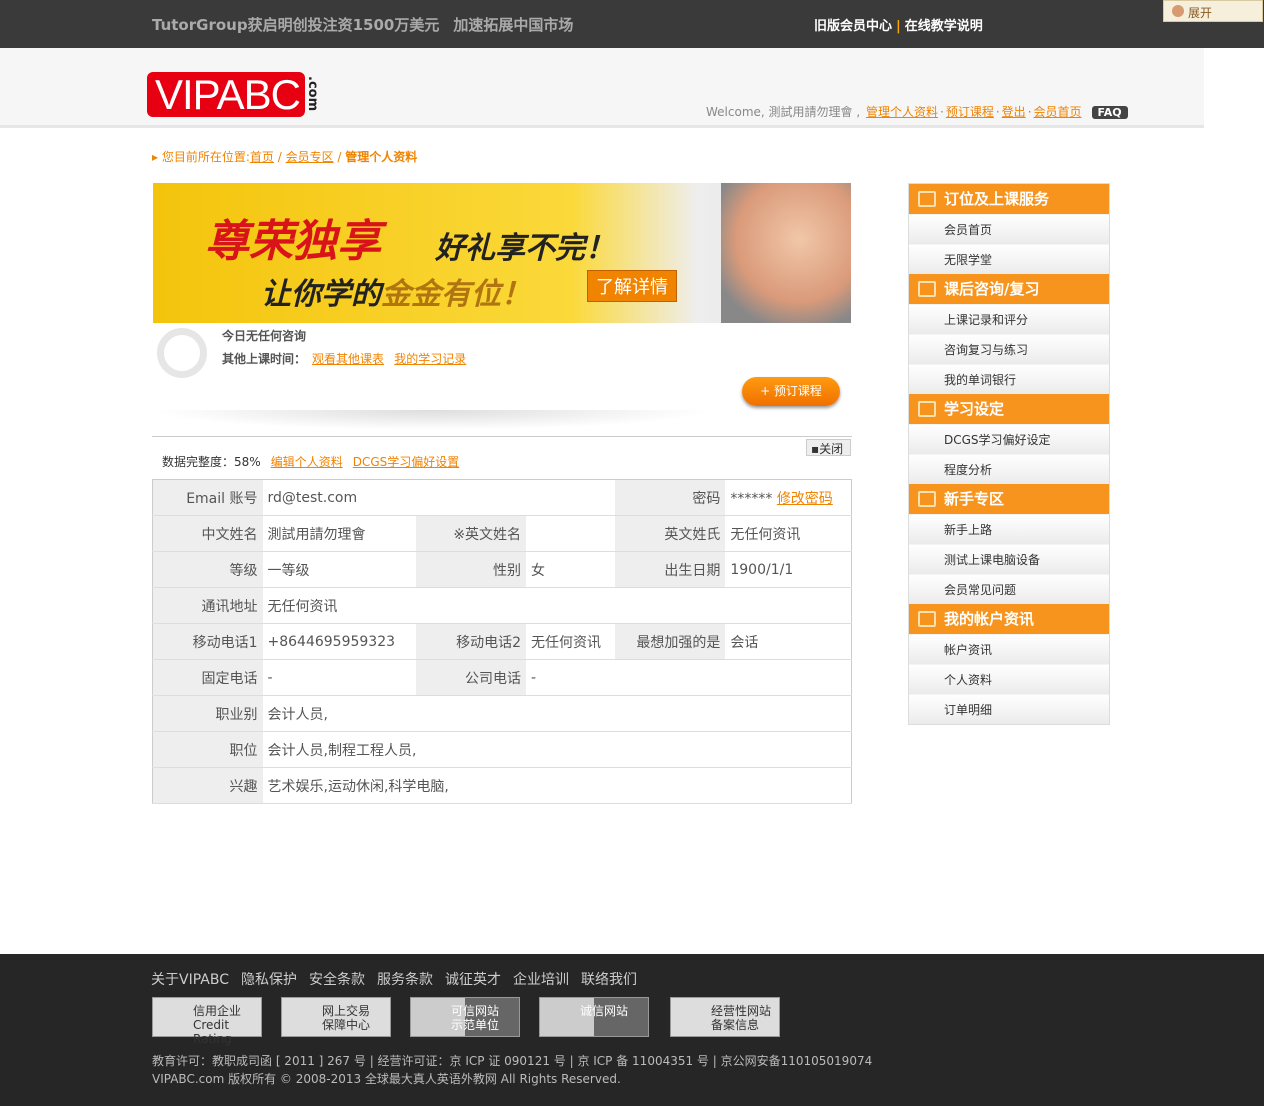  What do you see at coordinates (541, 980) in the screenshot?
I see `footer-link: 企业培训` at bounding box center [541, 980].